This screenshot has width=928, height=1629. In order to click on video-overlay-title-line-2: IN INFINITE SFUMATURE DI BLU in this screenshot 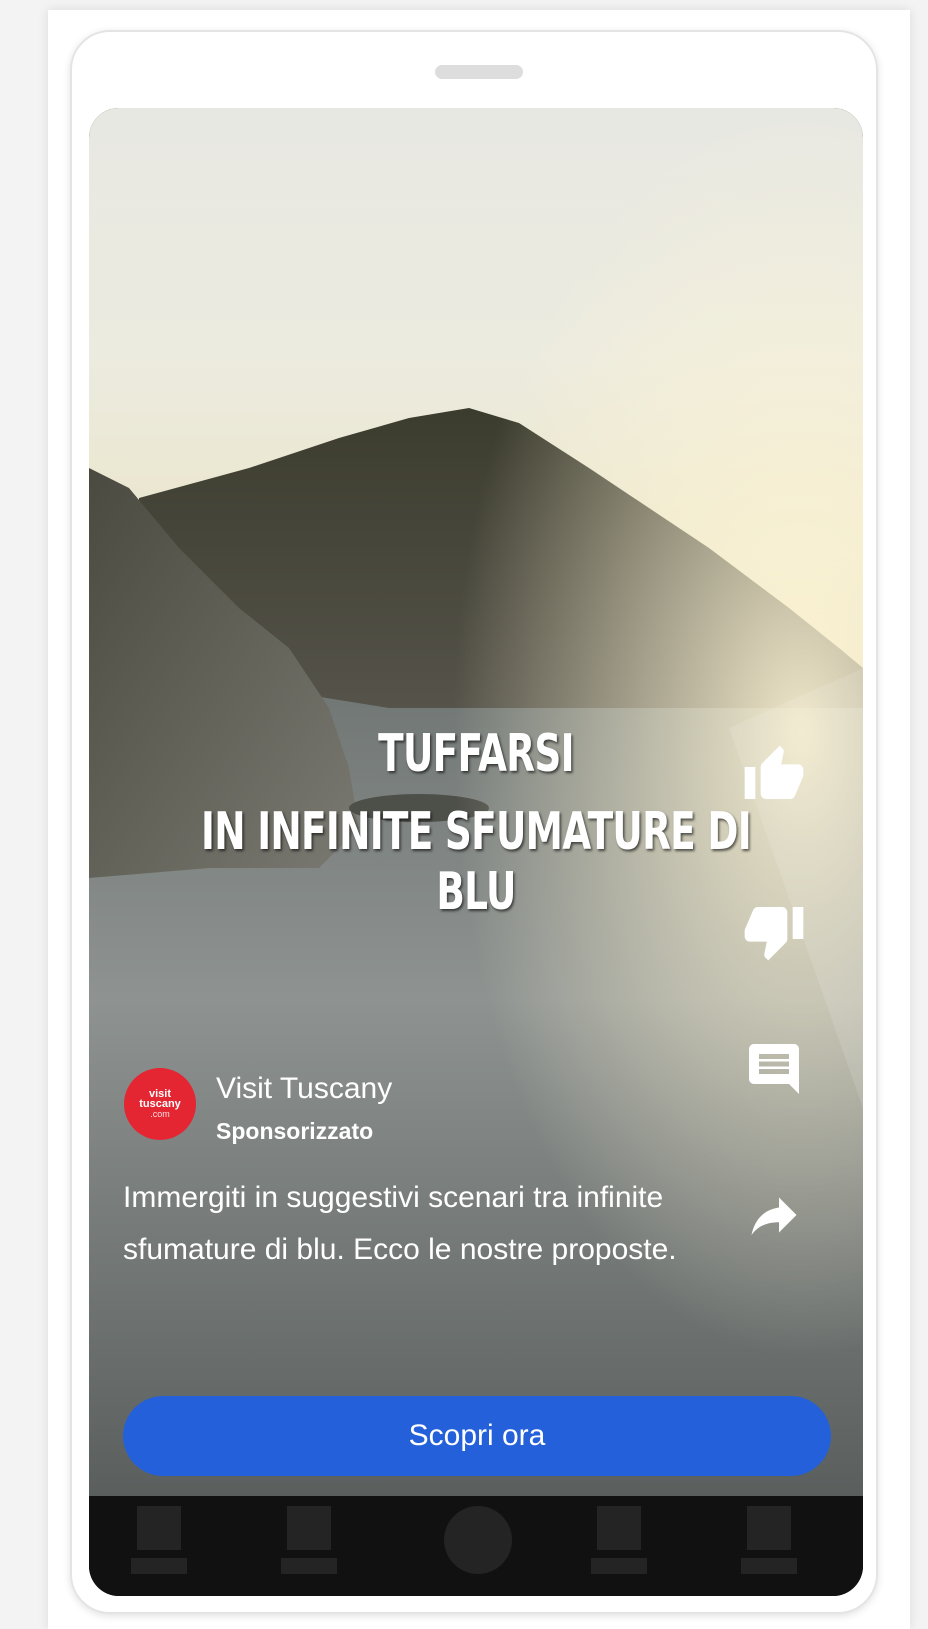, I will do `click(476, 862)`.